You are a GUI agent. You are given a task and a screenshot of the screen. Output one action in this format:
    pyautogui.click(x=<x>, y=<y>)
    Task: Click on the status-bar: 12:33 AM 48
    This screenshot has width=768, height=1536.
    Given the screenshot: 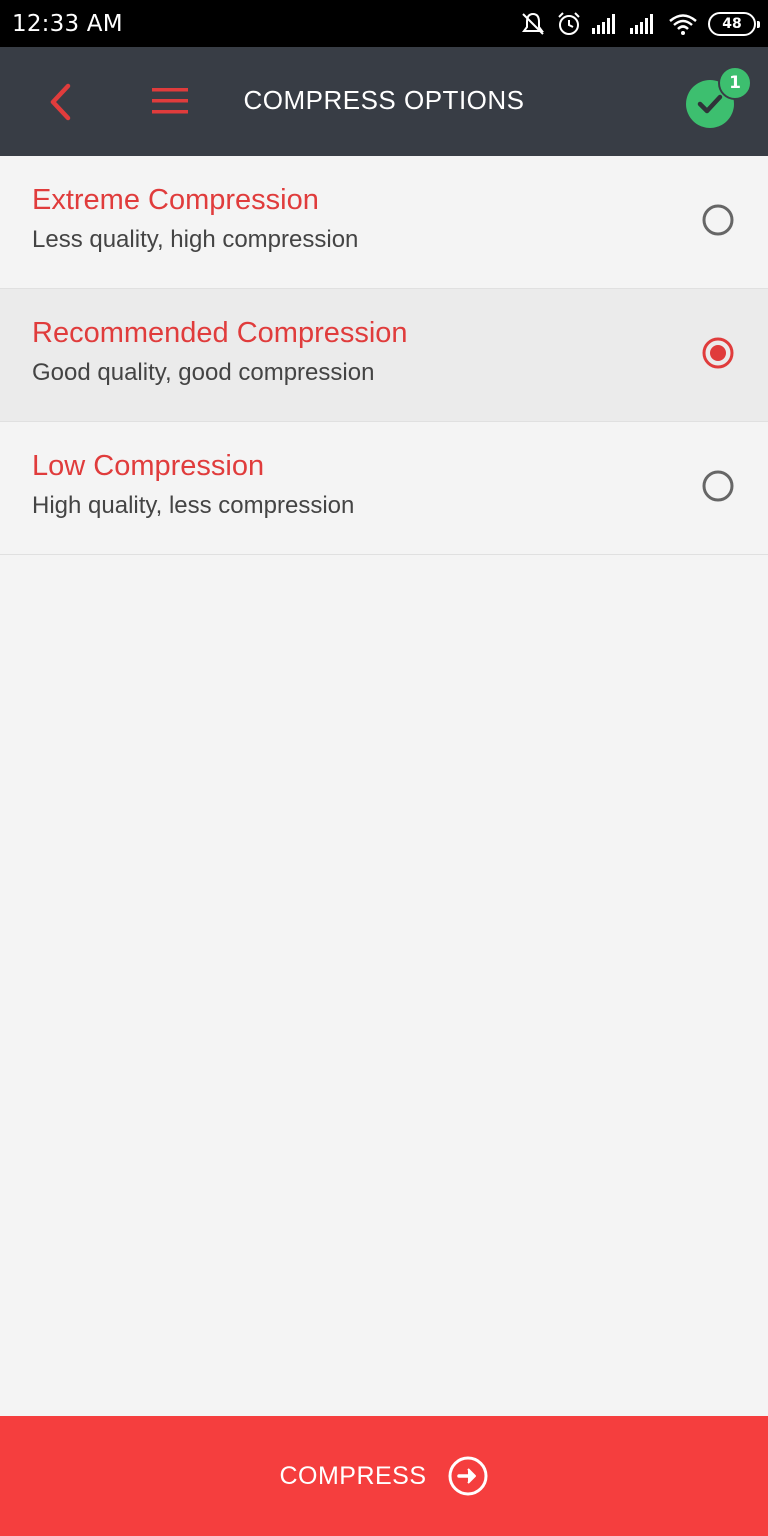 What is the action you would take?
    pyautogui.click(x=384, y=23)
    